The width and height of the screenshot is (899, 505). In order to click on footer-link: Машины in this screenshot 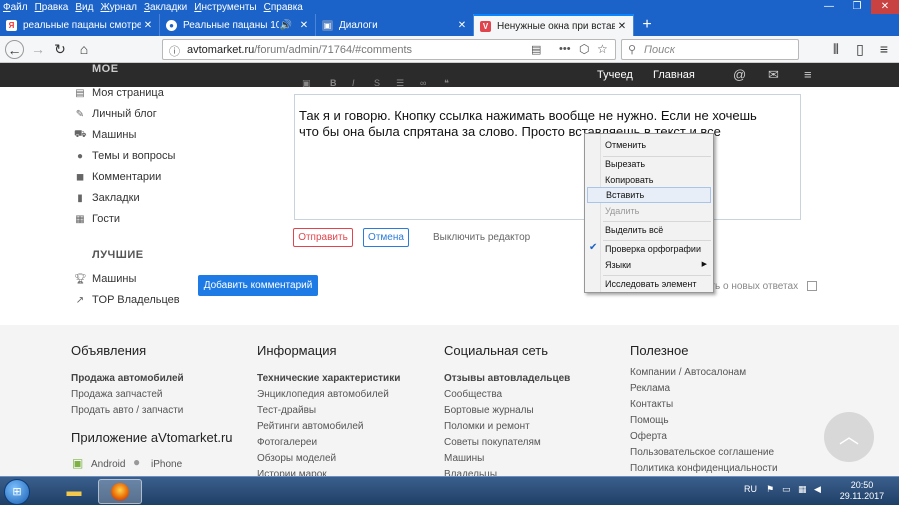, I will do `click(464, 458)`.